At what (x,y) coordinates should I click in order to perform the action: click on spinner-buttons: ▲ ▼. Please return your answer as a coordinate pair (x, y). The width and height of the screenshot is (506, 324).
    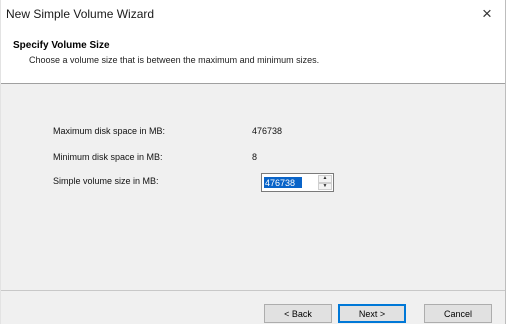
    Looking at the image, I should click on (325, 182).